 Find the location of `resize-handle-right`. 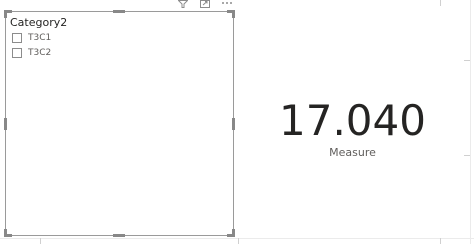

resize-handle-right is located at coordinates (233, 124).